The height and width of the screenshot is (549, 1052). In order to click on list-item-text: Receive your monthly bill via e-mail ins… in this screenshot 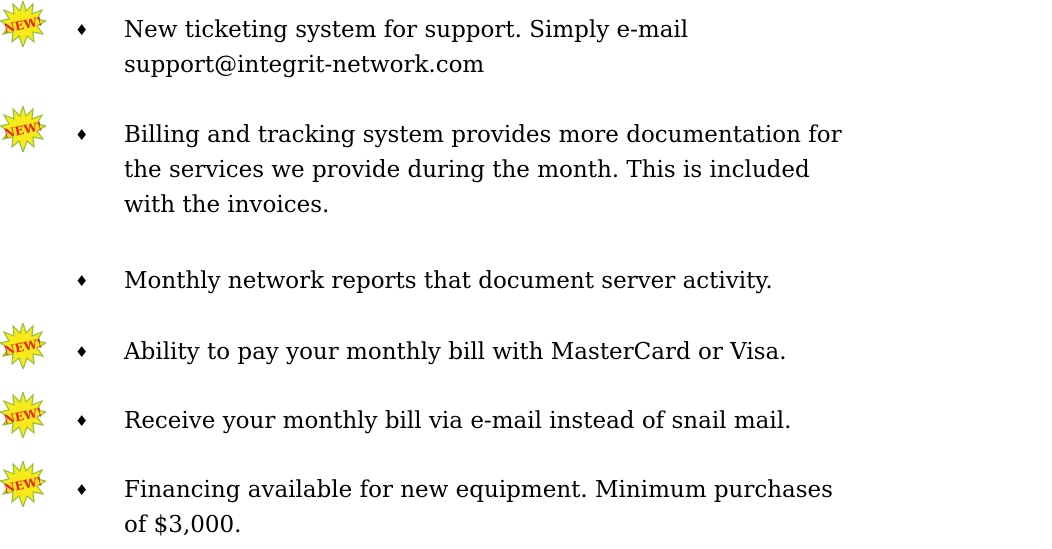, I will do `click(579, 421)`.